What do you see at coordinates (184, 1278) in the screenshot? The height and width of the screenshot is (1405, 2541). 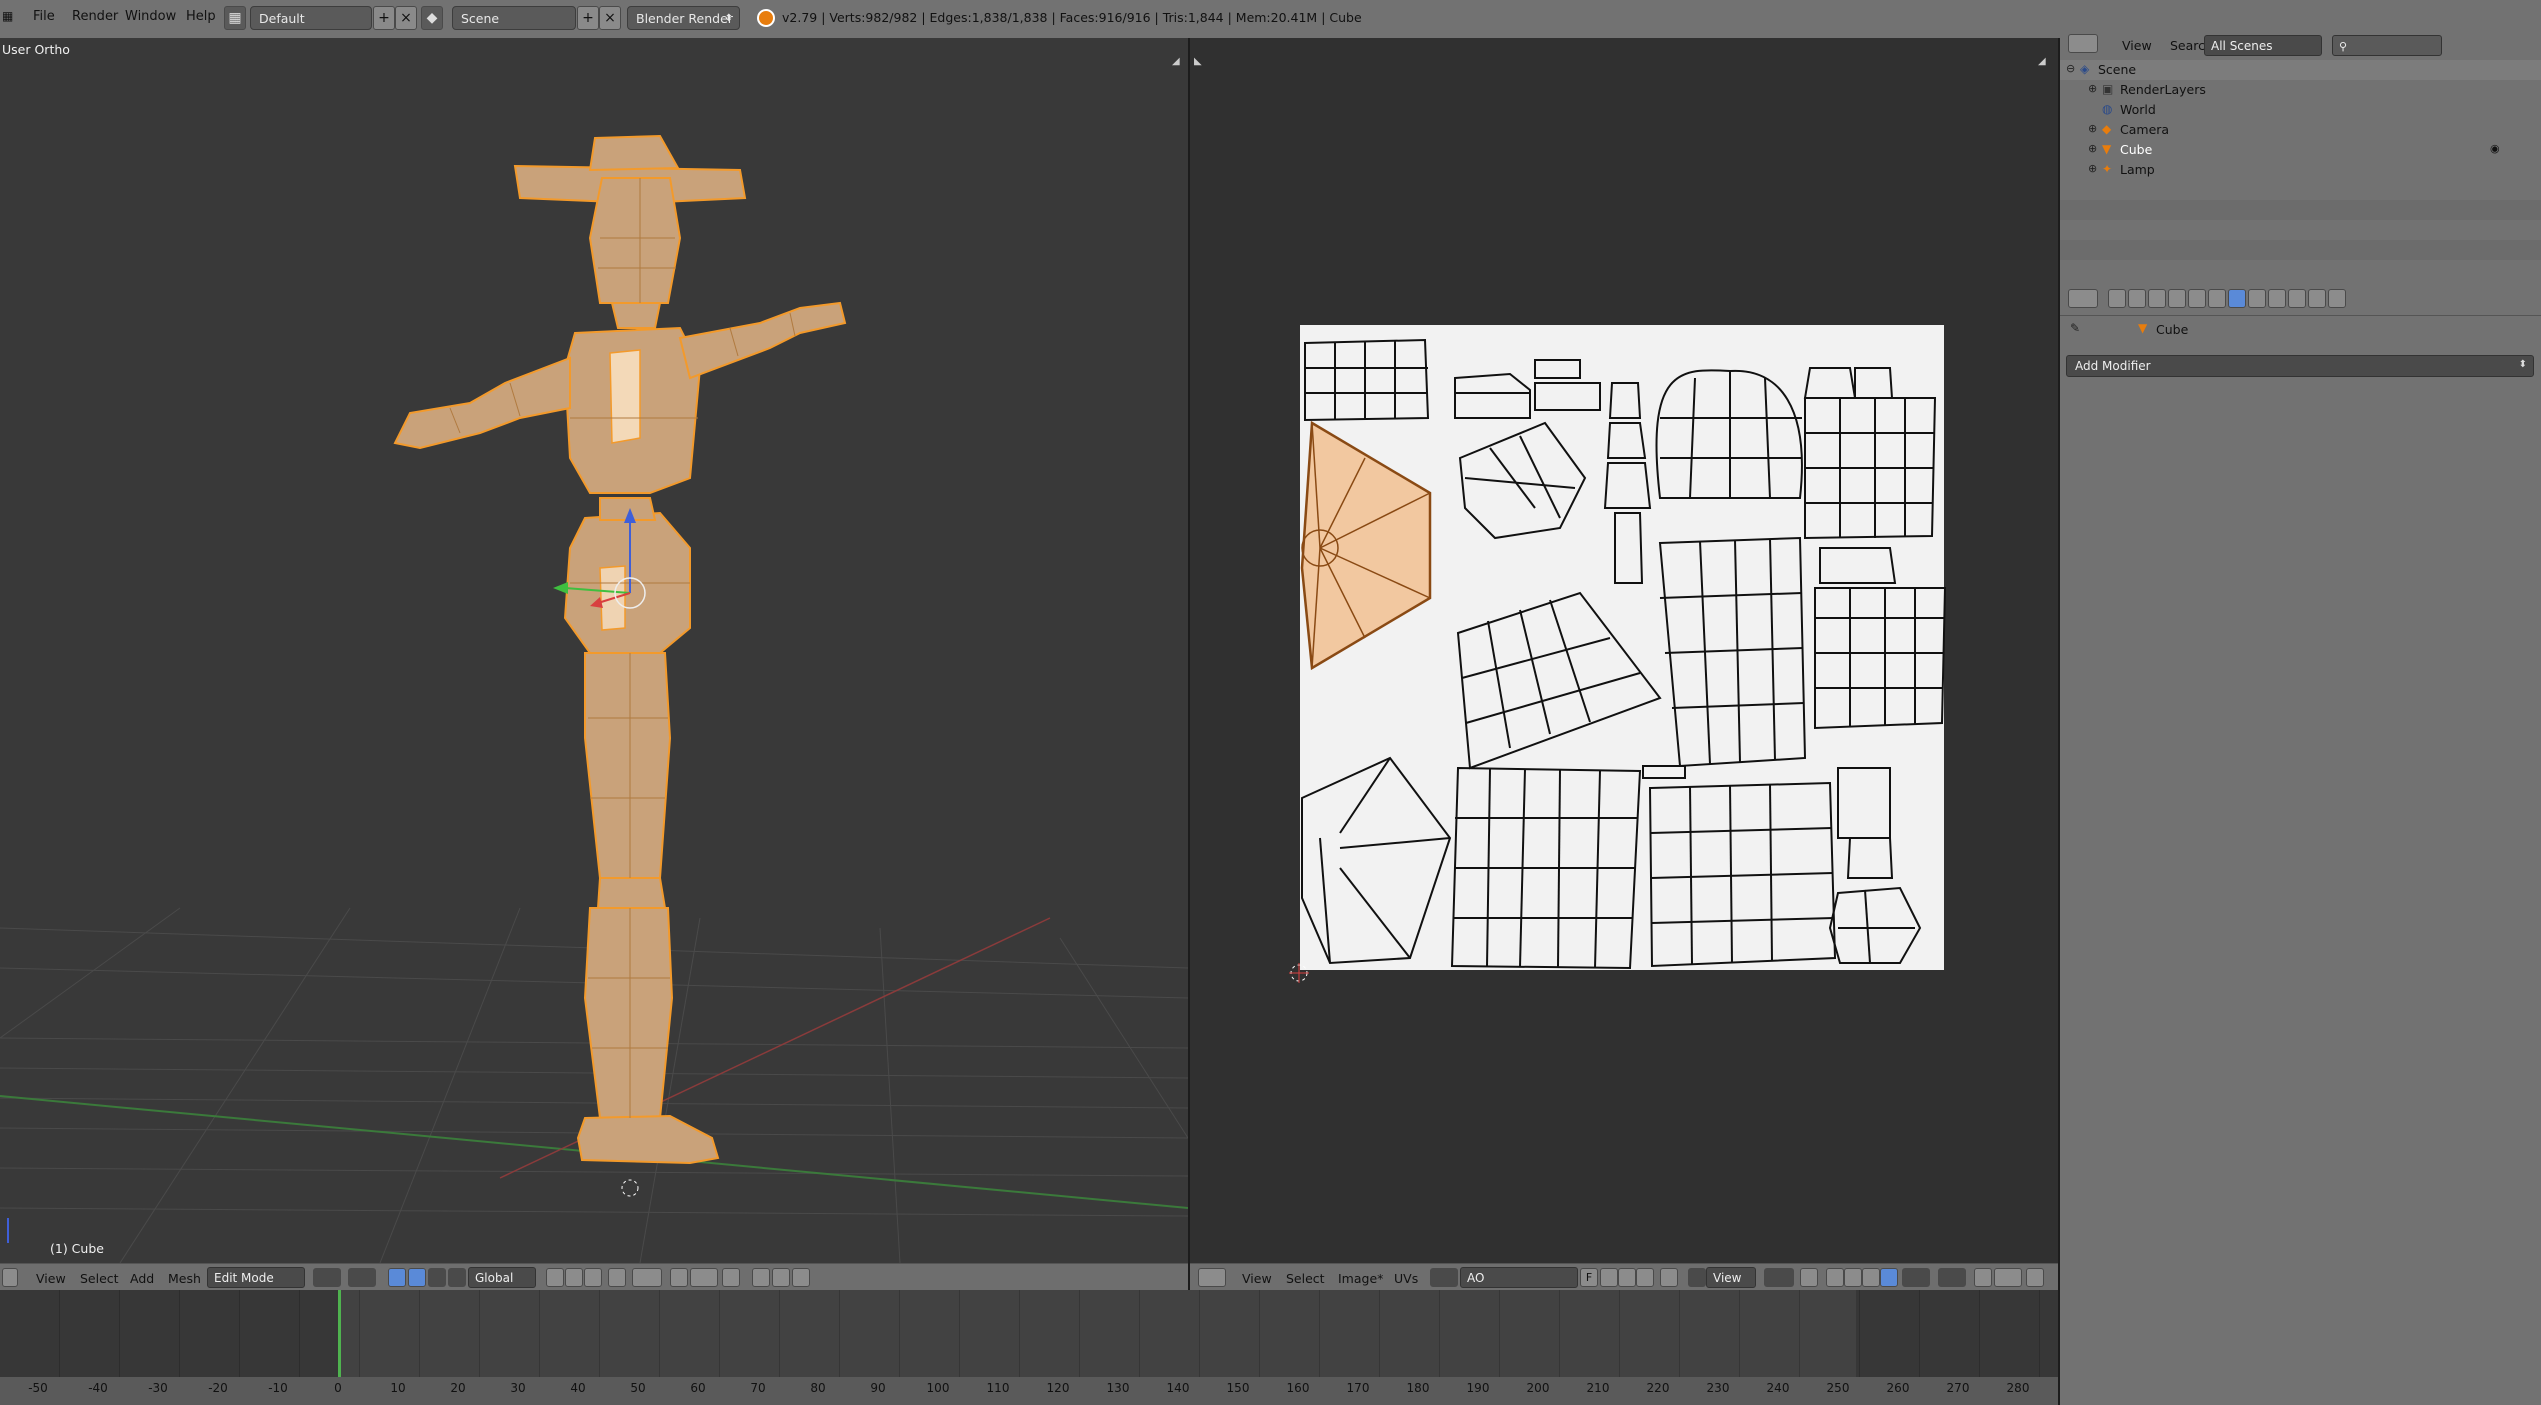 I see `menu-mesh: Mesh` at bounding box center [184, 1278].